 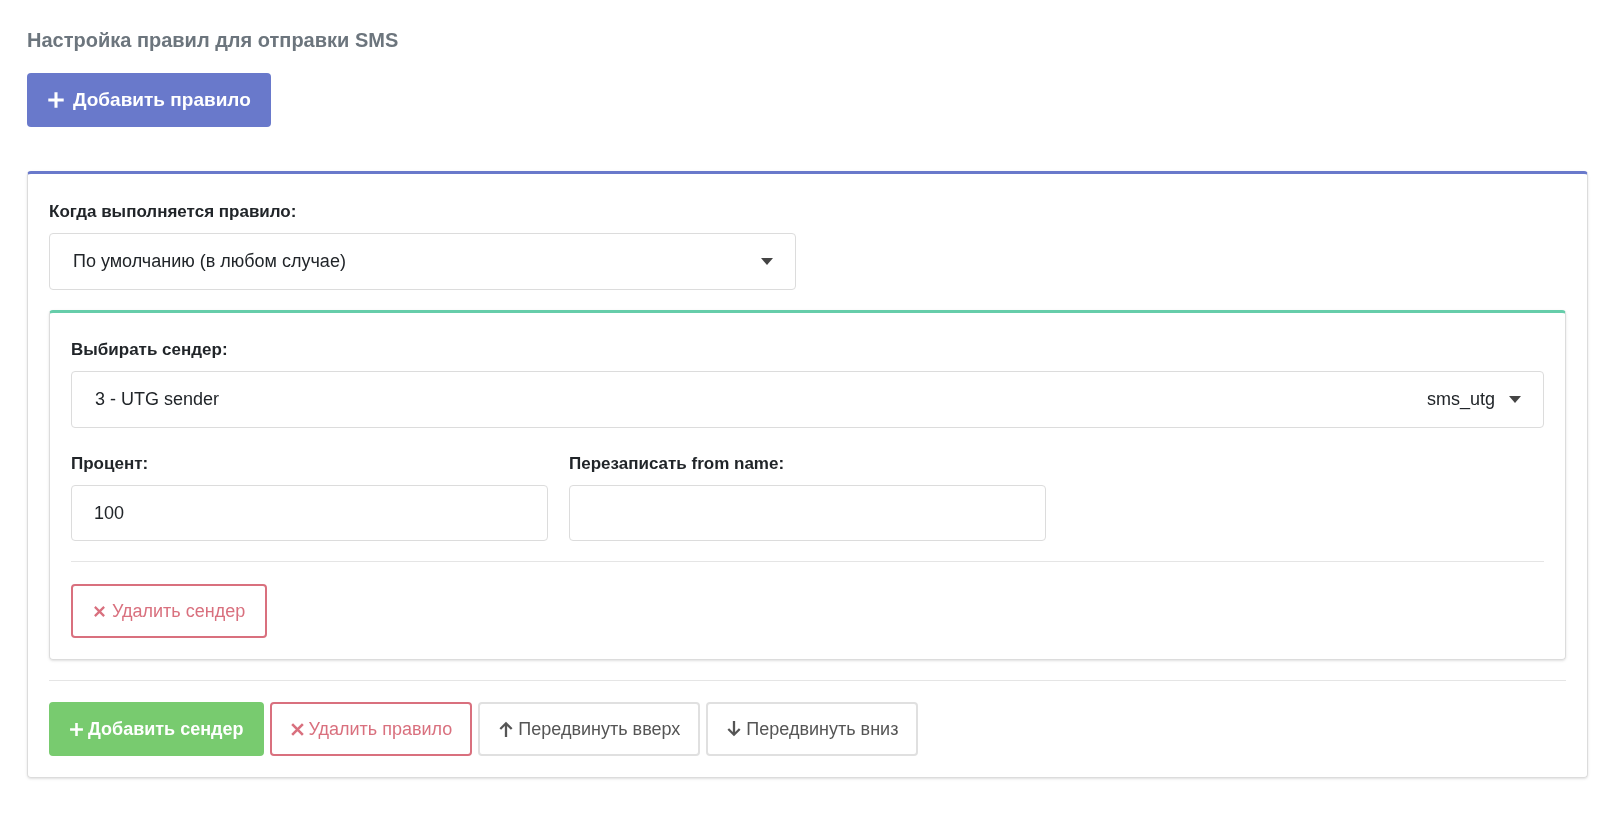 What do you see at coordinates (209, 261) in the screenshot?
I see `select-value: По умолчанию (в любом случае)` at bounding box center [209, 261].